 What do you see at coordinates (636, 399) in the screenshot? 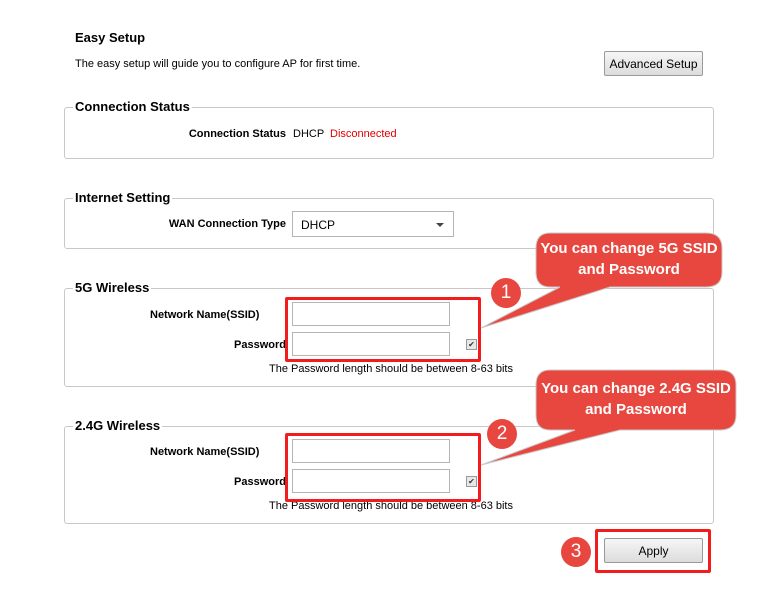
I see `callout-text-2: You can change 2.4G SSID and Password` at bounding box center [636, 399].